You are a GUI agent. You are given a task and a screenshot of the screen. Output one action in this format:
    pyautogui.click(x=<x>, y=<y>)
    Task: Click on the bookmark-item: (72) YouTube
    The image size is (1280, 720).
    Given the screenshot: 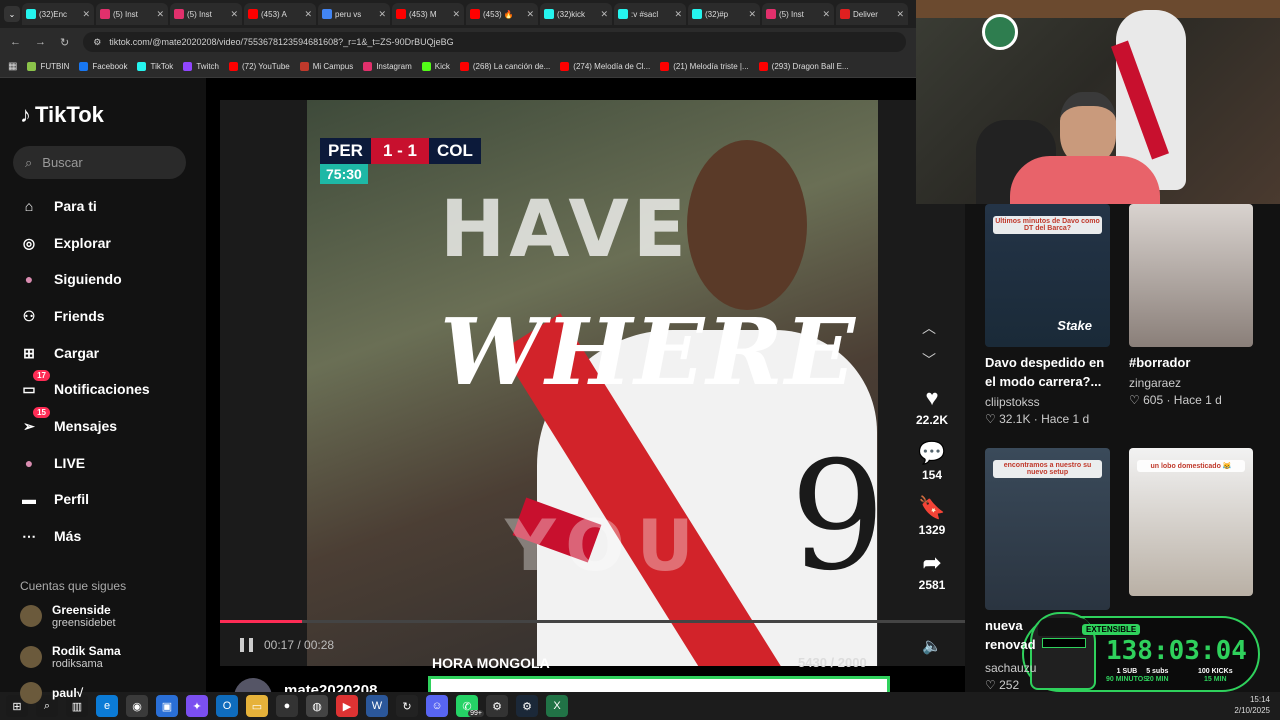 What is the action you would take?
    pyautogui.click(x=259, y=66)
    